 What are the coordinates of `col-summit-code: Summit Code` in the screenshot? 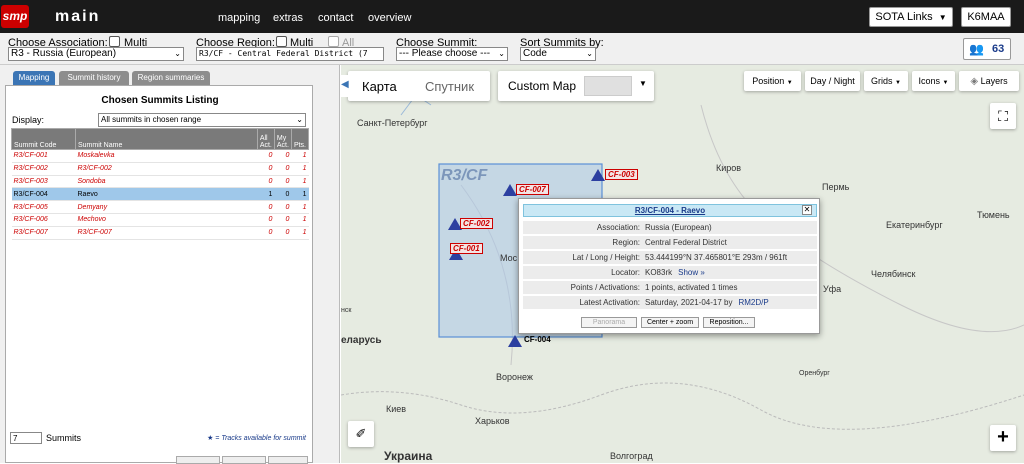 It's located at (43, 139).